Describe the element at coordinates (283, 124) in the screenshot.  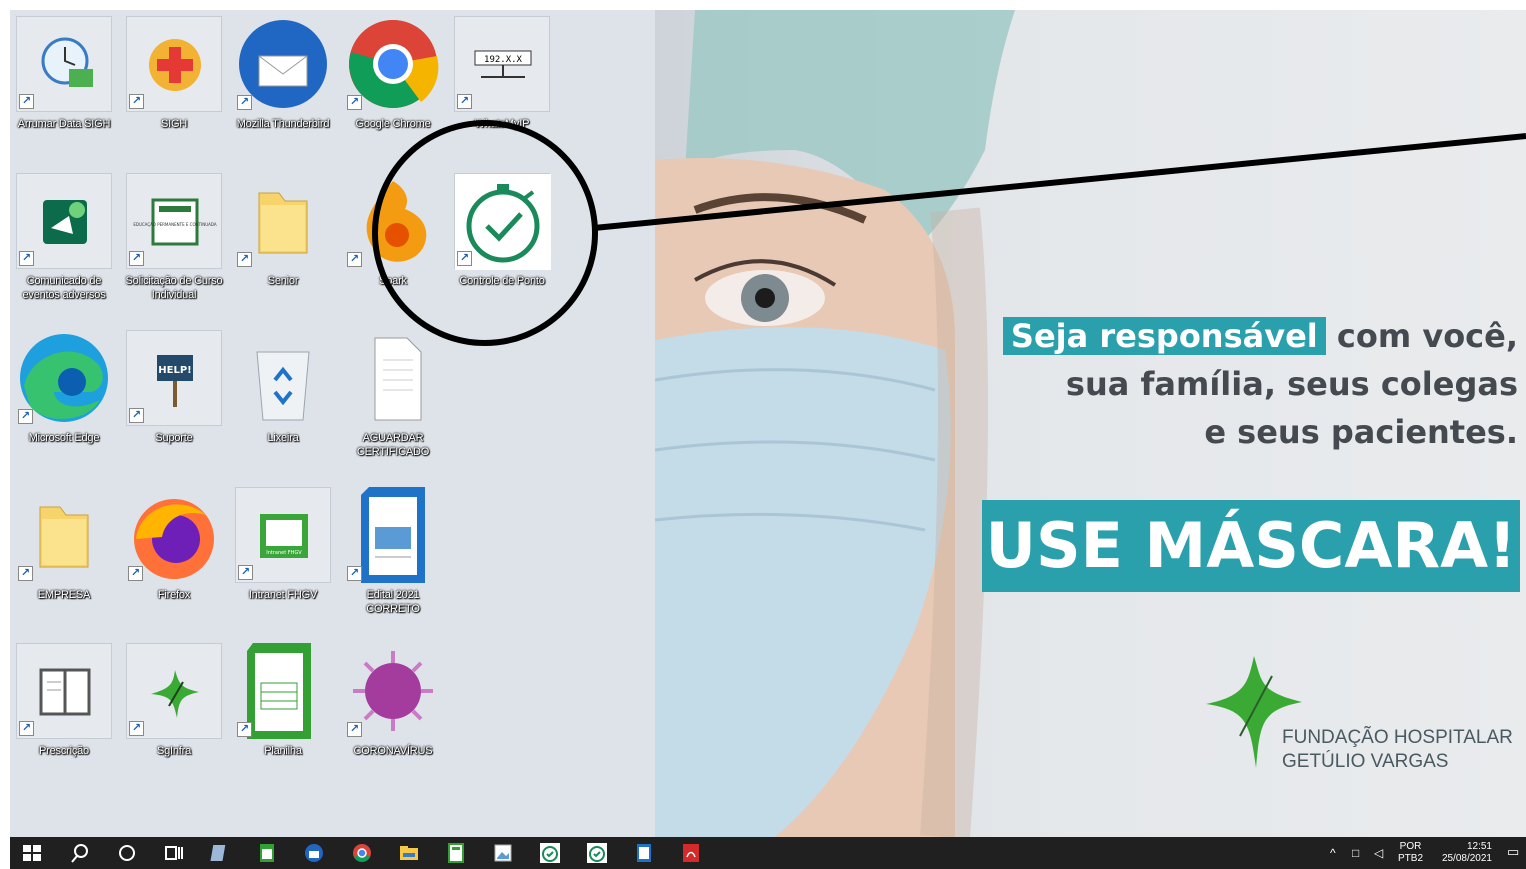
I see `desktop-icon-label: Mozilla Thunderbird` at that location.